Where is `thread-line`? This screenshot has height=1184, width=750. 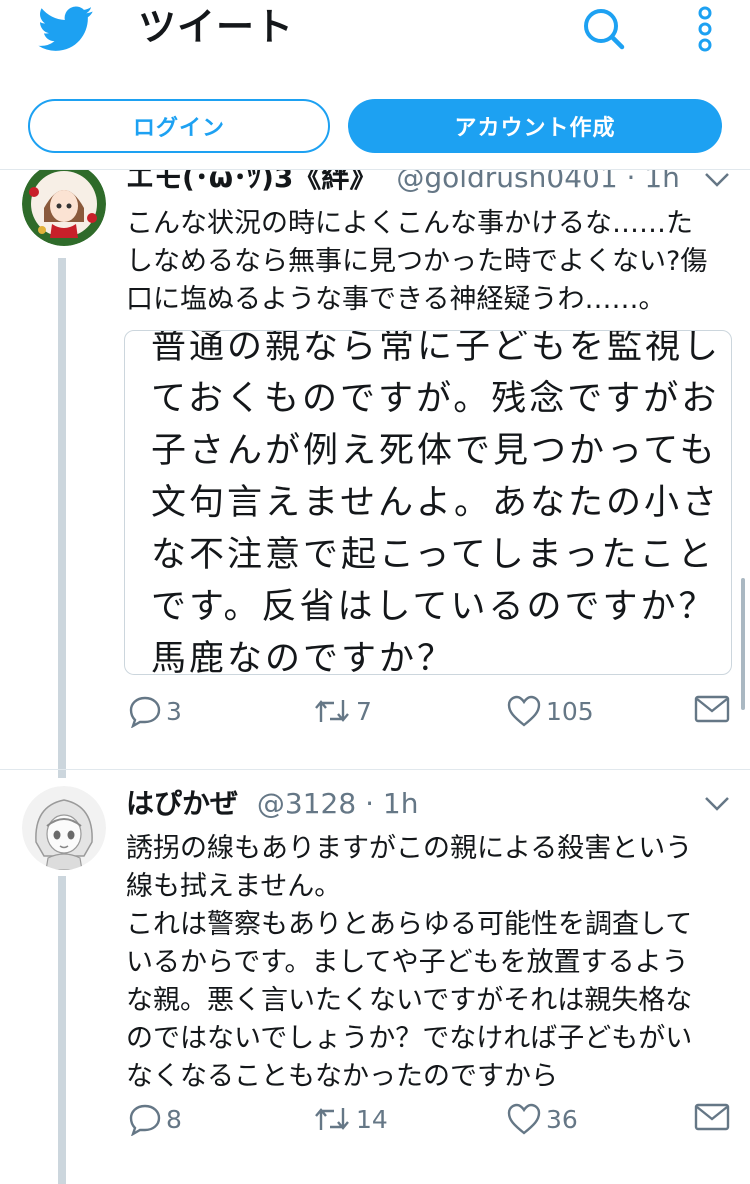
thread-line is located at coordinates (62, 1030).